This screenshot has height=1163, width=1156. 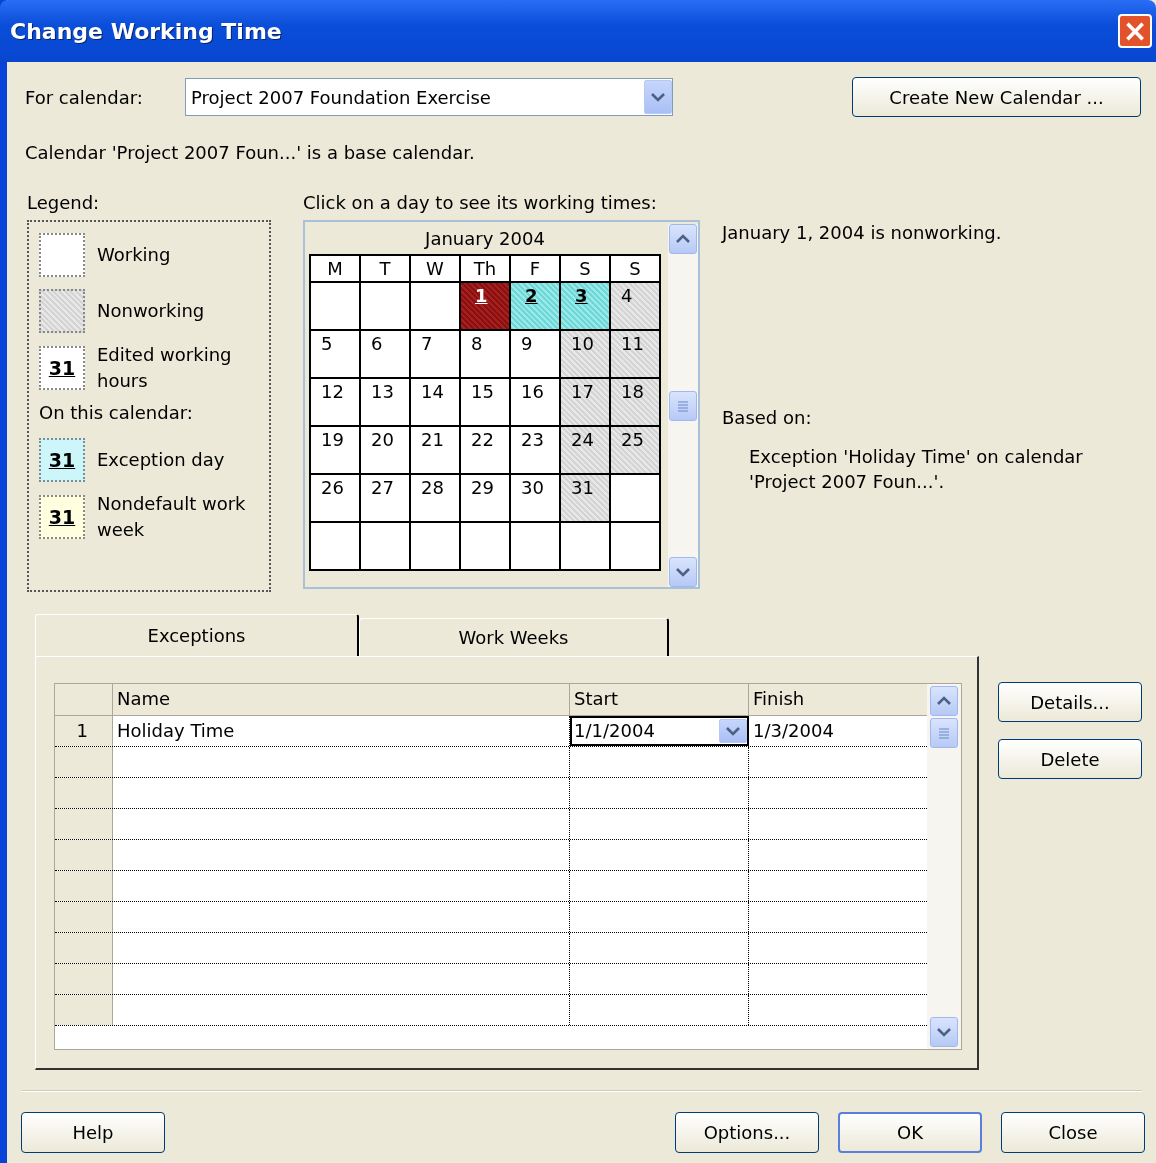 I want to click on calendar-prompt: Click on a day to see its working times:, so click(x=480, y=203).